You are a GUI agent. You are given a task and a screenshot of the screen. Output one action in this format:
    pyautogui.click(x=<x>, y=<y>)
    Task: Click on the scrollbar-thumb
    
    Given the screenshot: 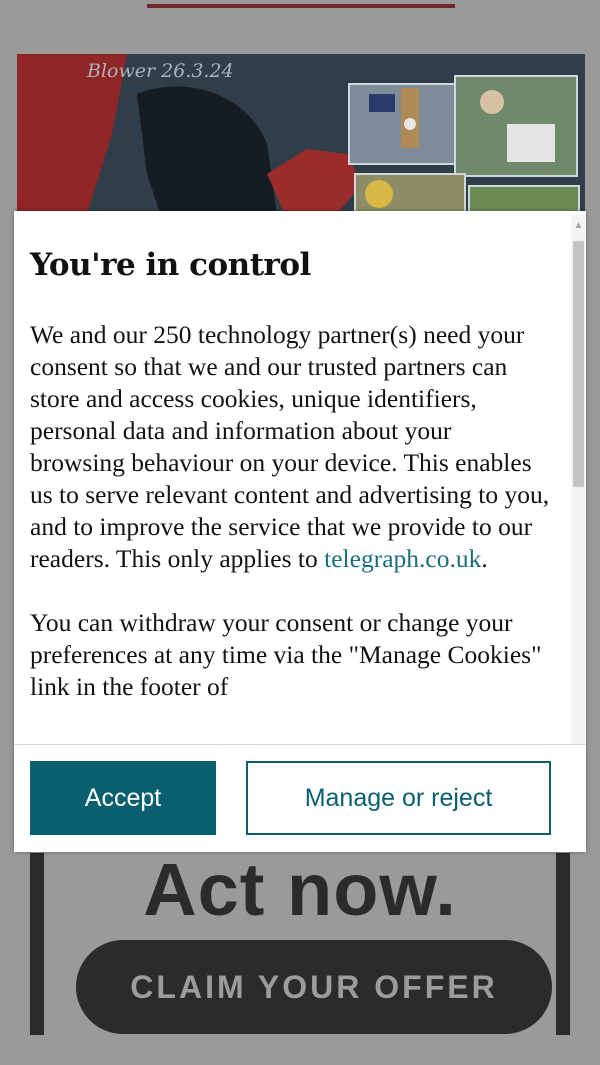 What is the action you would take?
    pyautogui.click(x=578, y=364)
    